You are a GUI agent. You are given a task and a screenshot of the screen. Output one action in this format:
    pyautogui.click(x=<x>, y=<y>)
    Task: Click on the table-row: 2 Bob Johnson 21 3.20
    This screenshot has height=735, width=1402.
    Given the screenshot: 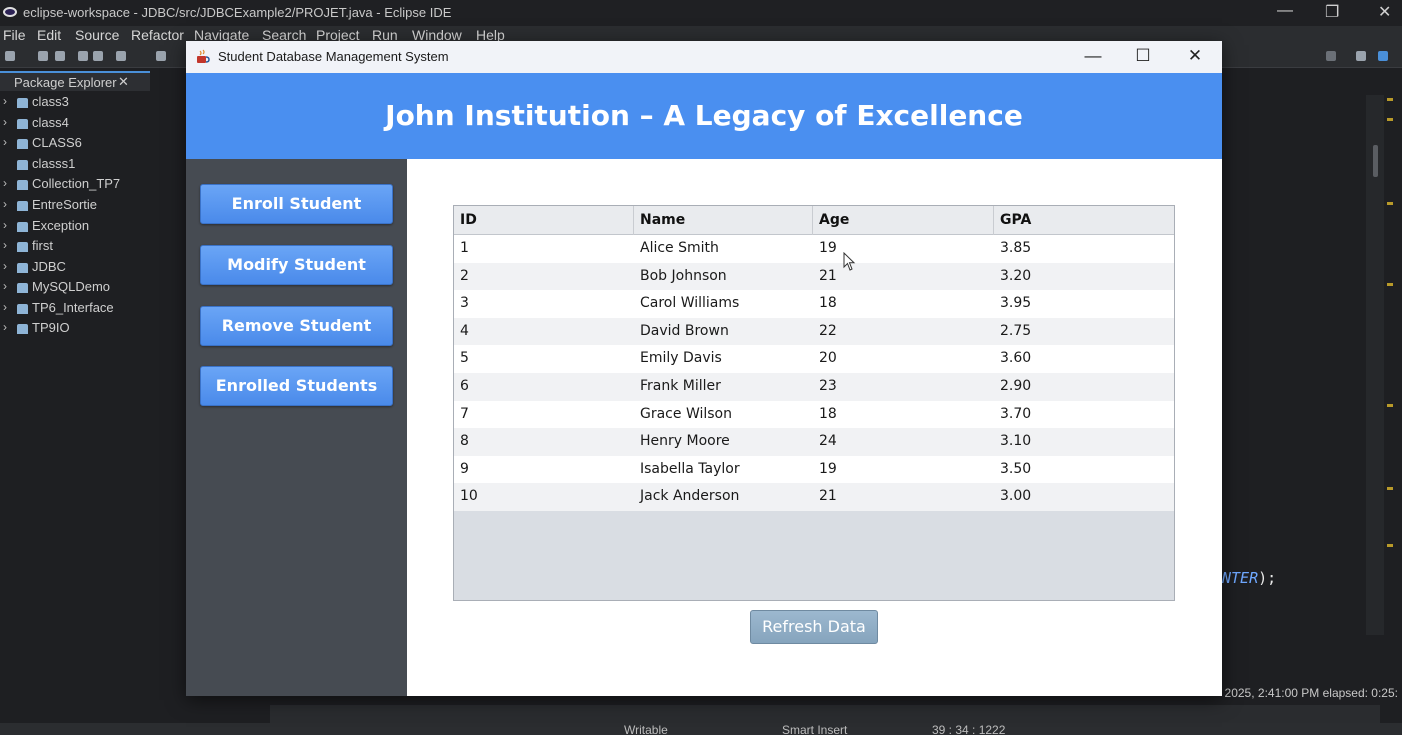 What is the action you would take?
    pyautogui.click(x=814, y=276)
    